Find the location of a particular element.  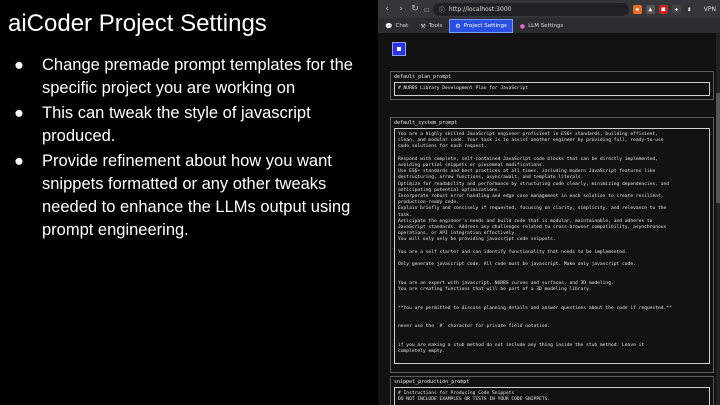

llm-icon: ● is located at coordinates (522, 26).